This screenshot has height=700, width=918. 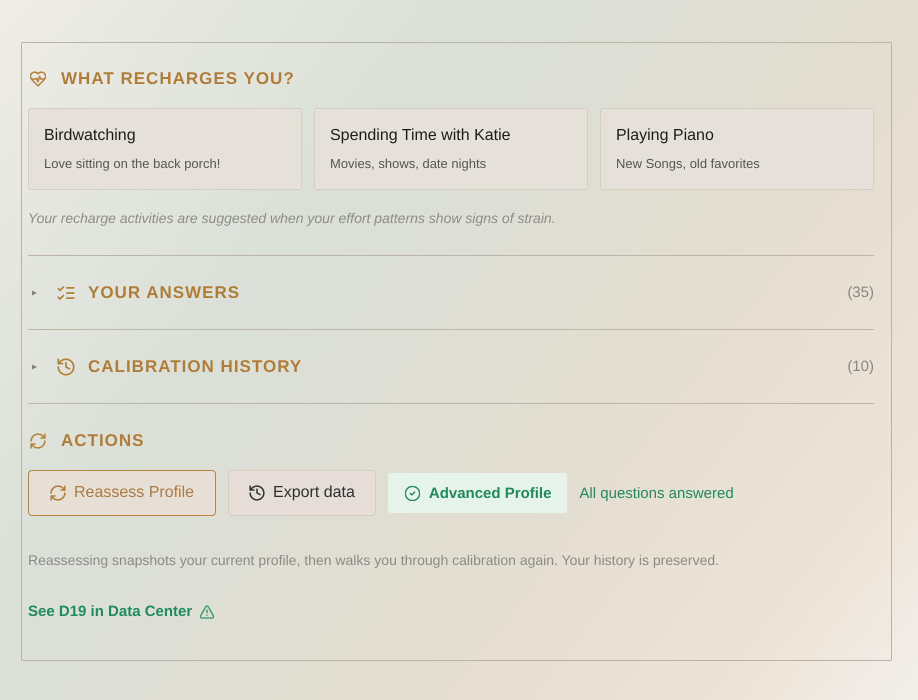 What do you see at coordinates (490, 493) in the screenshot?
I see `profile-level-text: Advanced Profile` at bounding box center [490, 493].